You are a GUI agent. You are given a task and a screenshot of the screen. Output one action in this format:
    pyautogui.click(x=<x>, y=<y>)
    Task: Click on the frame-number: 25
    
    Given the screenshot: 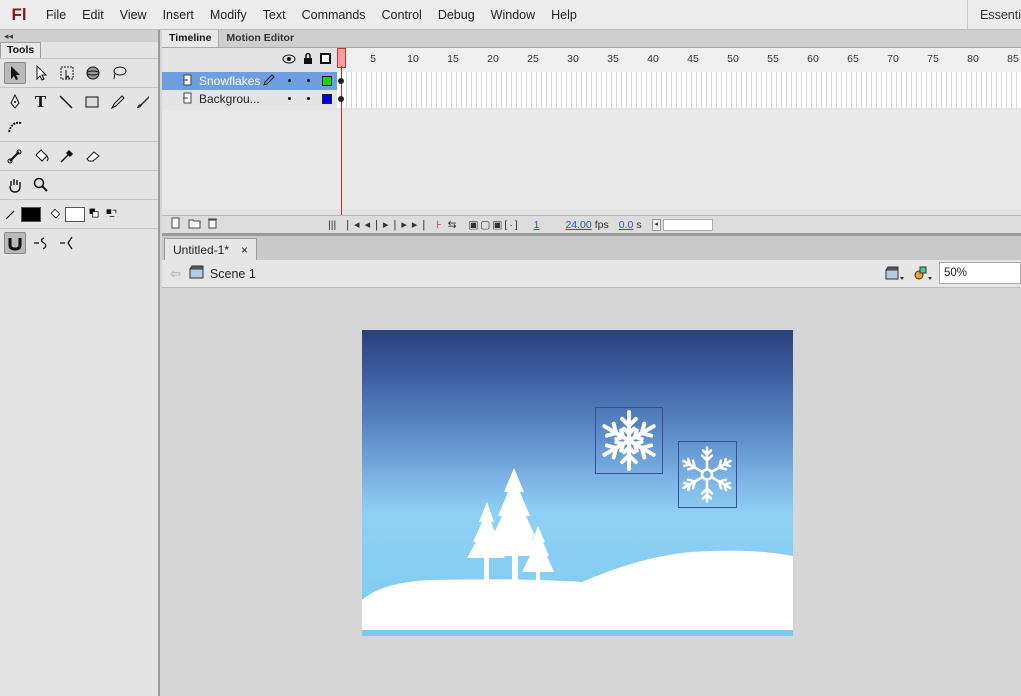 What is the action you would take?
    pyautogui.click(x=533, y=59)
    